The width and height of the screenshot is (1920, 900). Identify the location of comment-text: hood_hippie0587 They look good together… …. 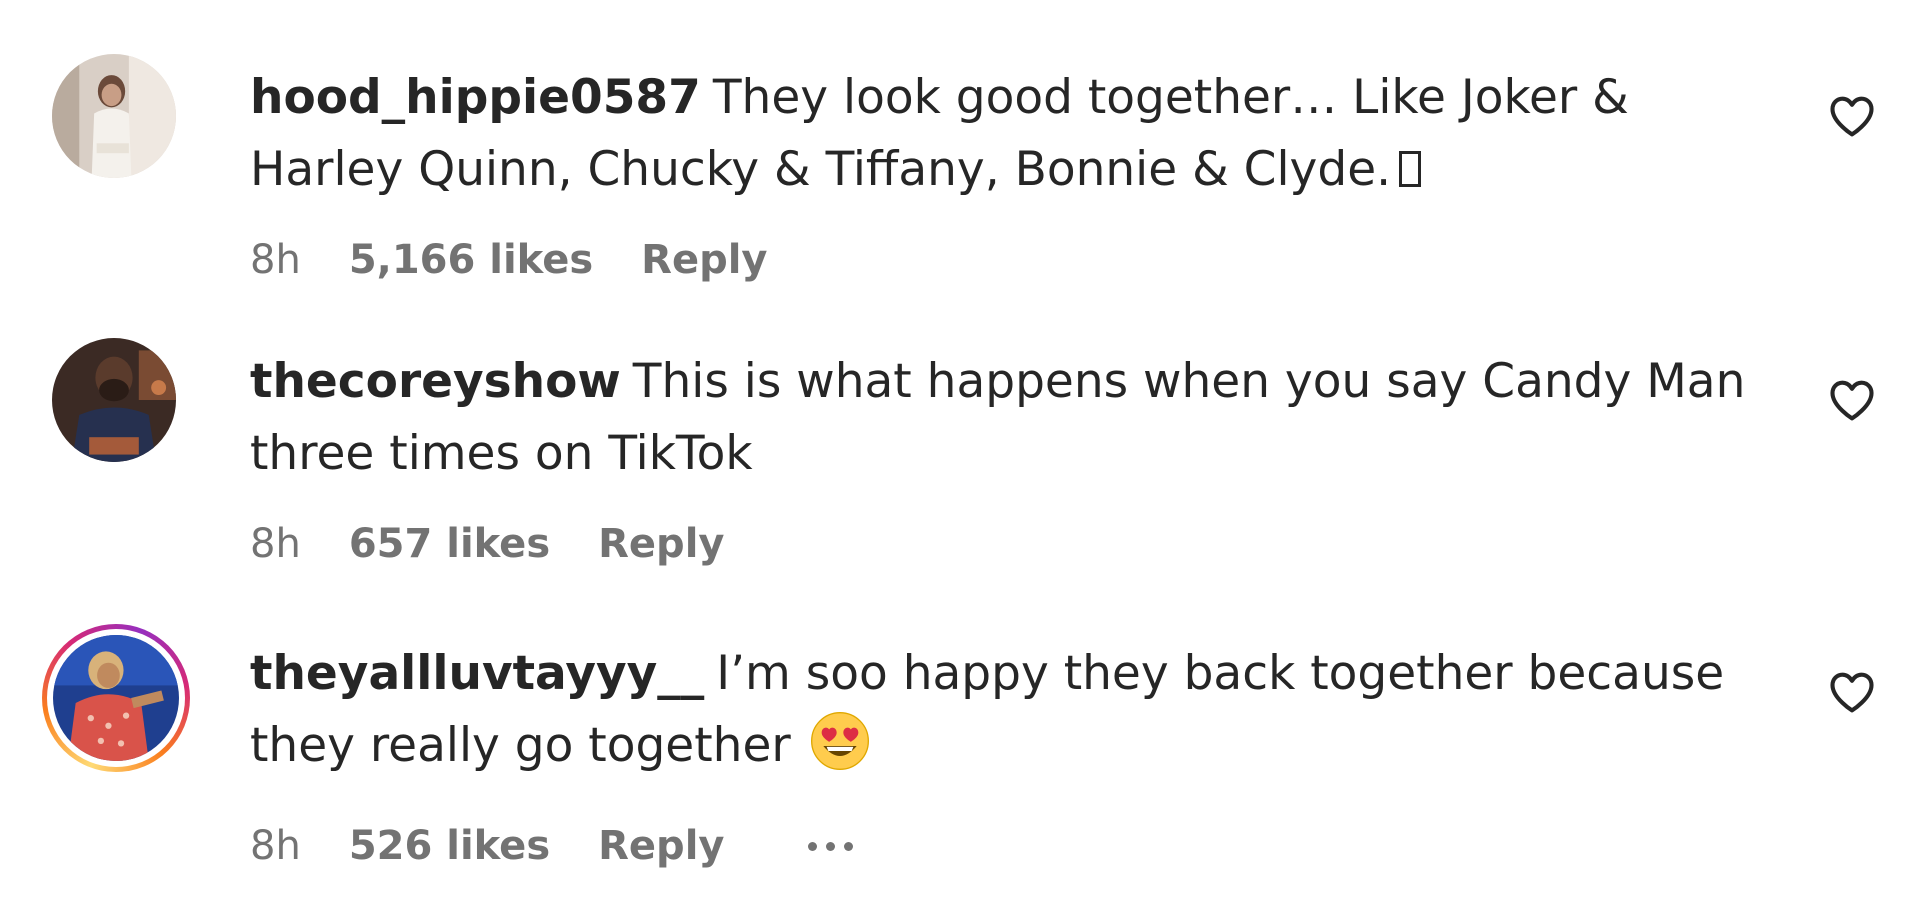
(1015, 134).